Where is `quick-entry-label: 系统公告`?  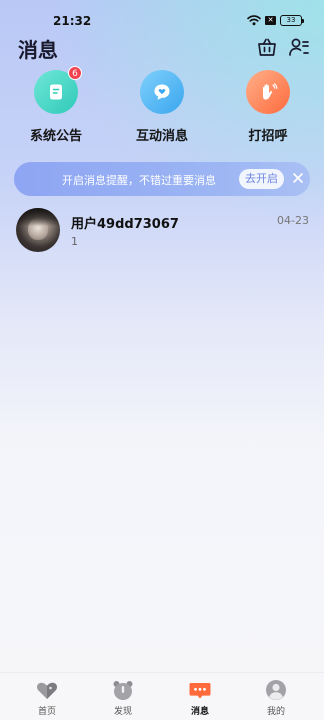 quick-entry-label: 系统公告 is located at coordinates (55, 136).